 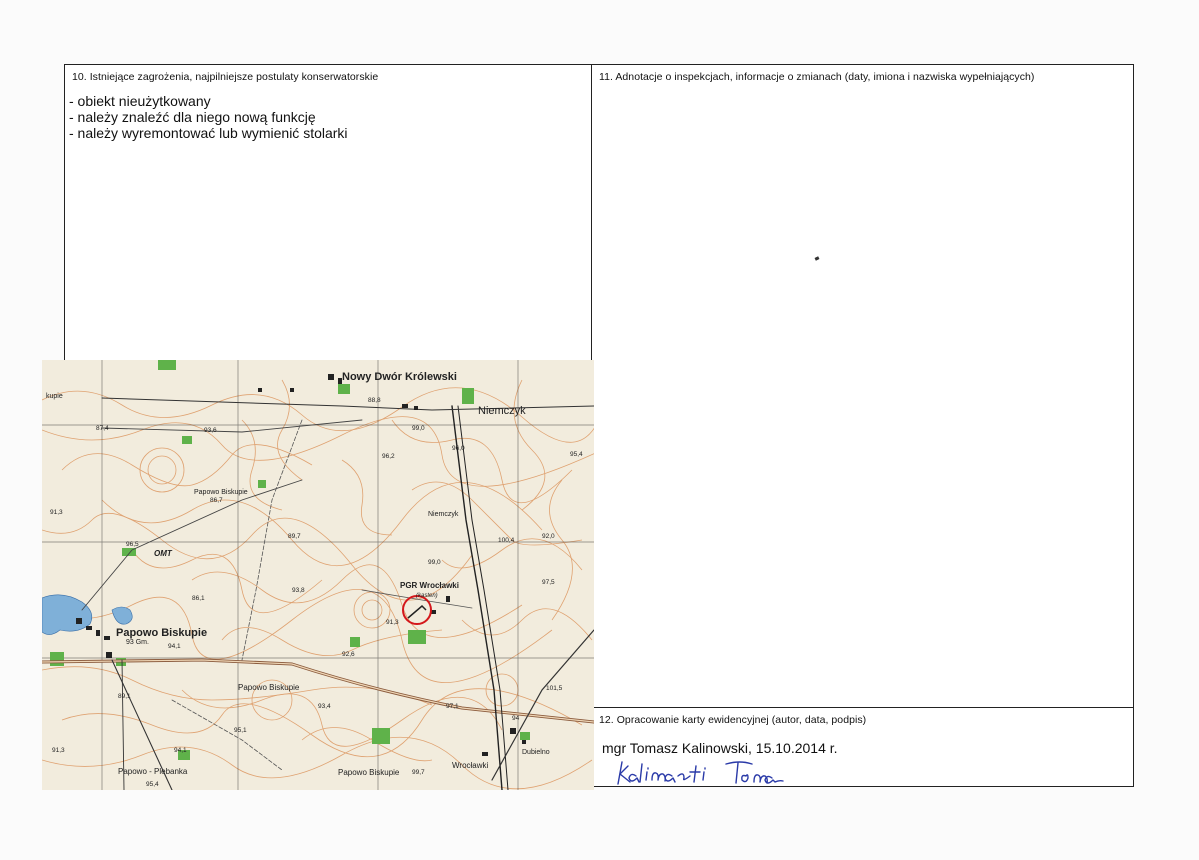 I want to click on list-item: - obiekt nieużytkowany, so click(x=140, y=101).